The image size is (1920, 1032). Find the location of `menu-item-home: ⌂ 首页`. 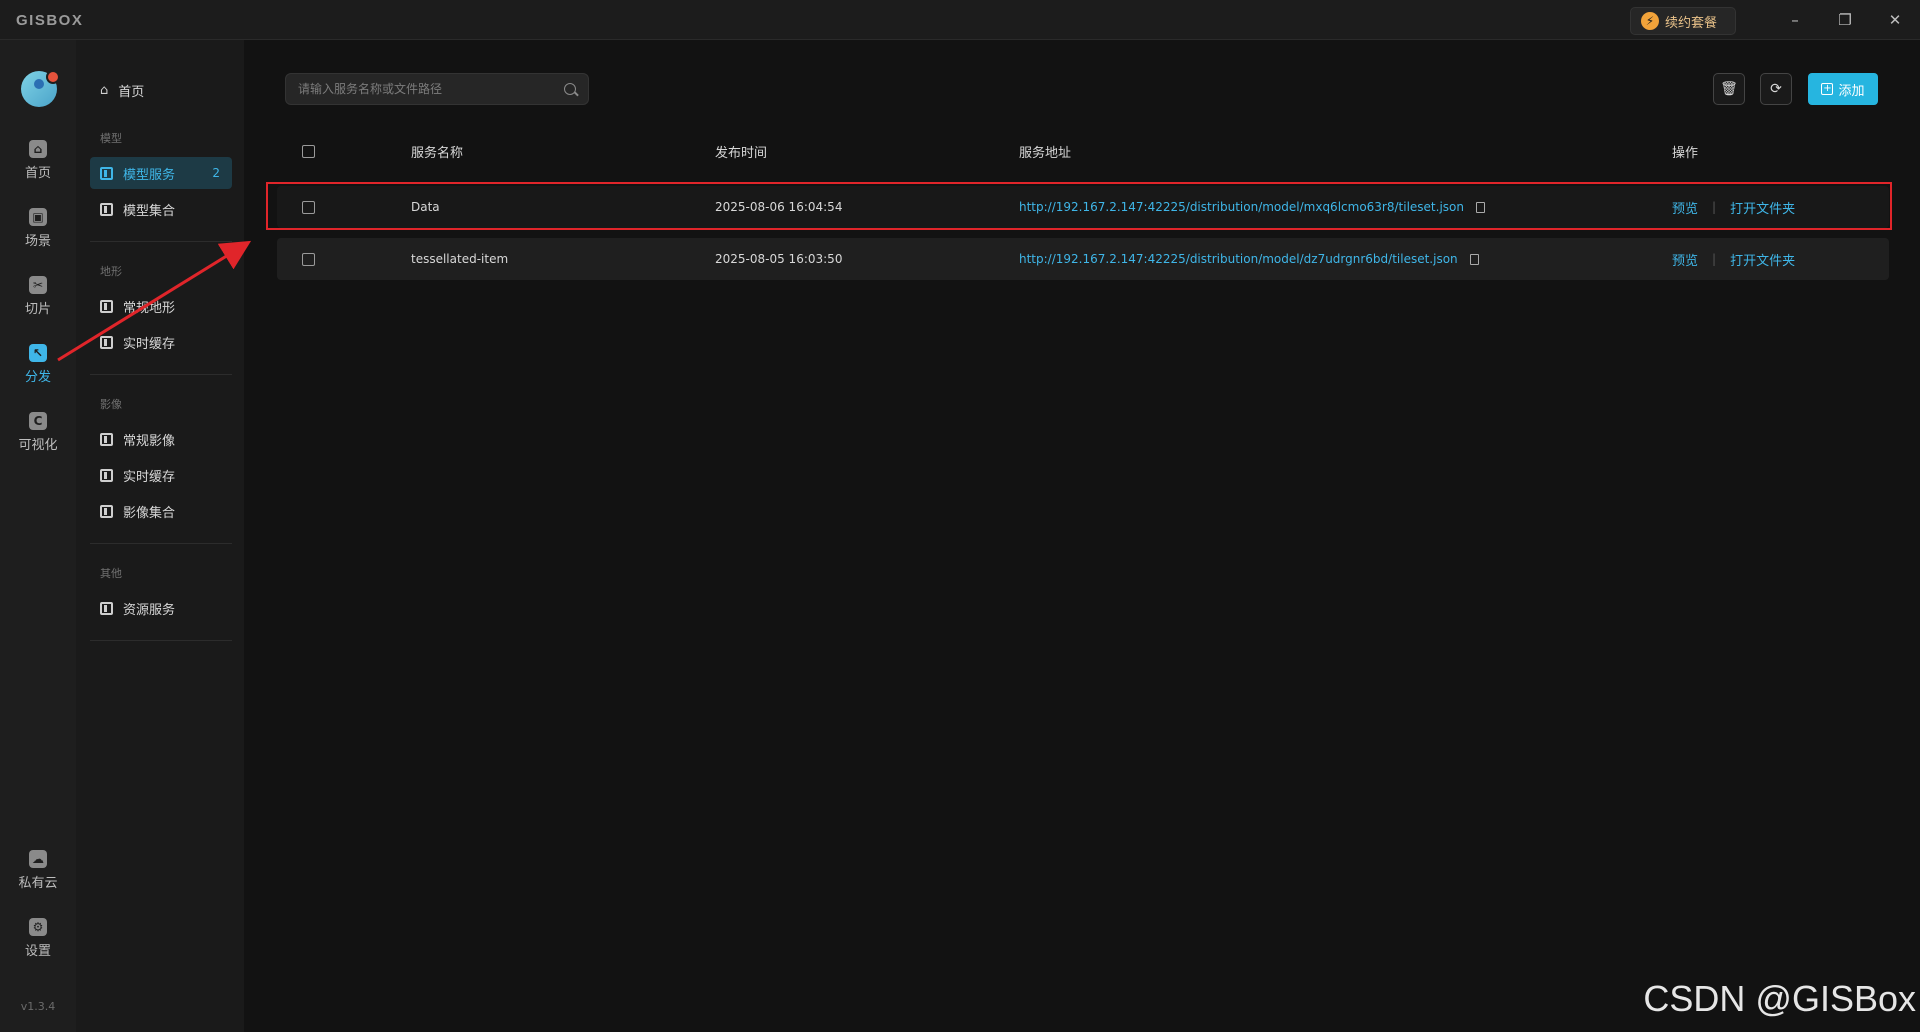

menu-item-home: ⌂ 首页 is located at coordinates (122, 90).